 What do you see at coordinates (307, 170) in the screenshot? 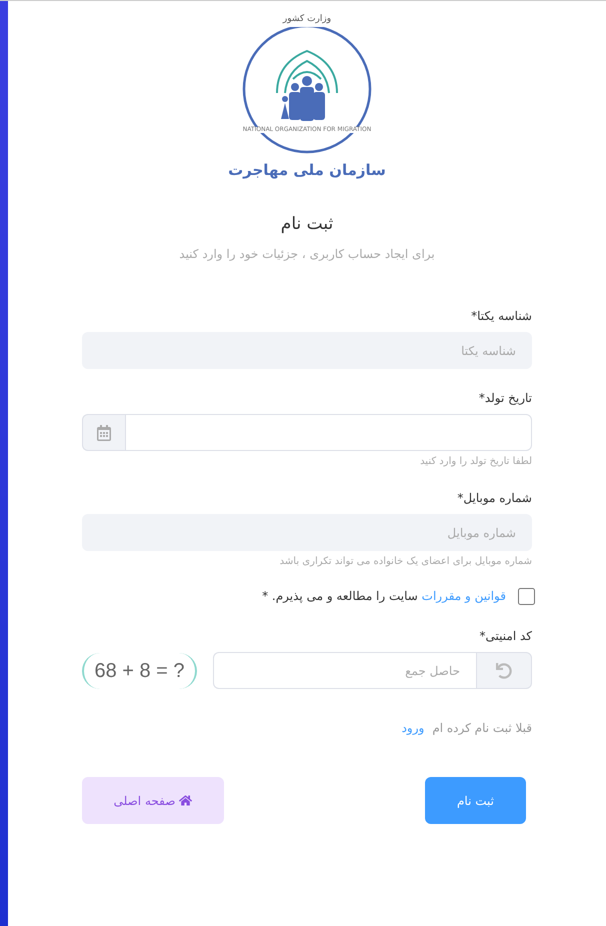
I see `organization-name: سازمان ملی مهاجرت` at bounding box center [307, 170].